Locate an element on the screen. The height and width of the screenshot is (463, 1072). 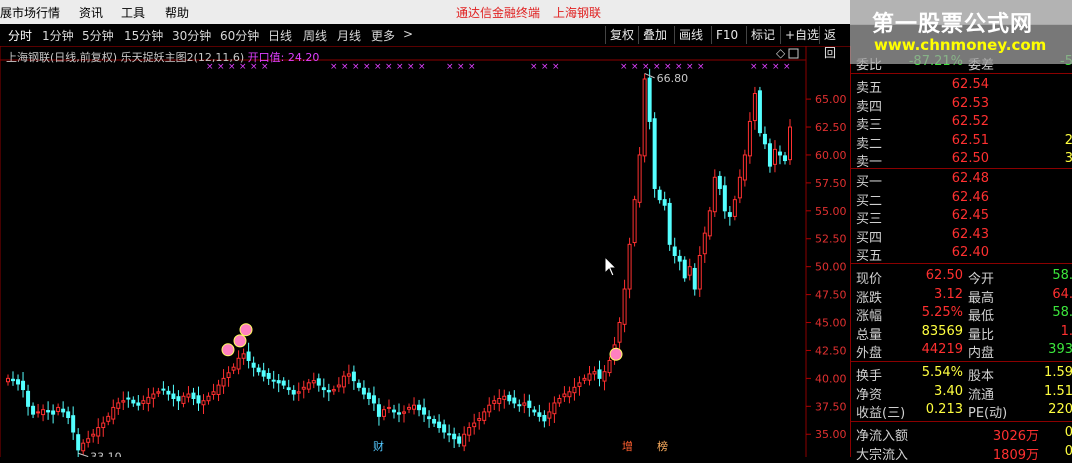
buy-level-row: 买五 62.40 is located at coordinates (961, 254).